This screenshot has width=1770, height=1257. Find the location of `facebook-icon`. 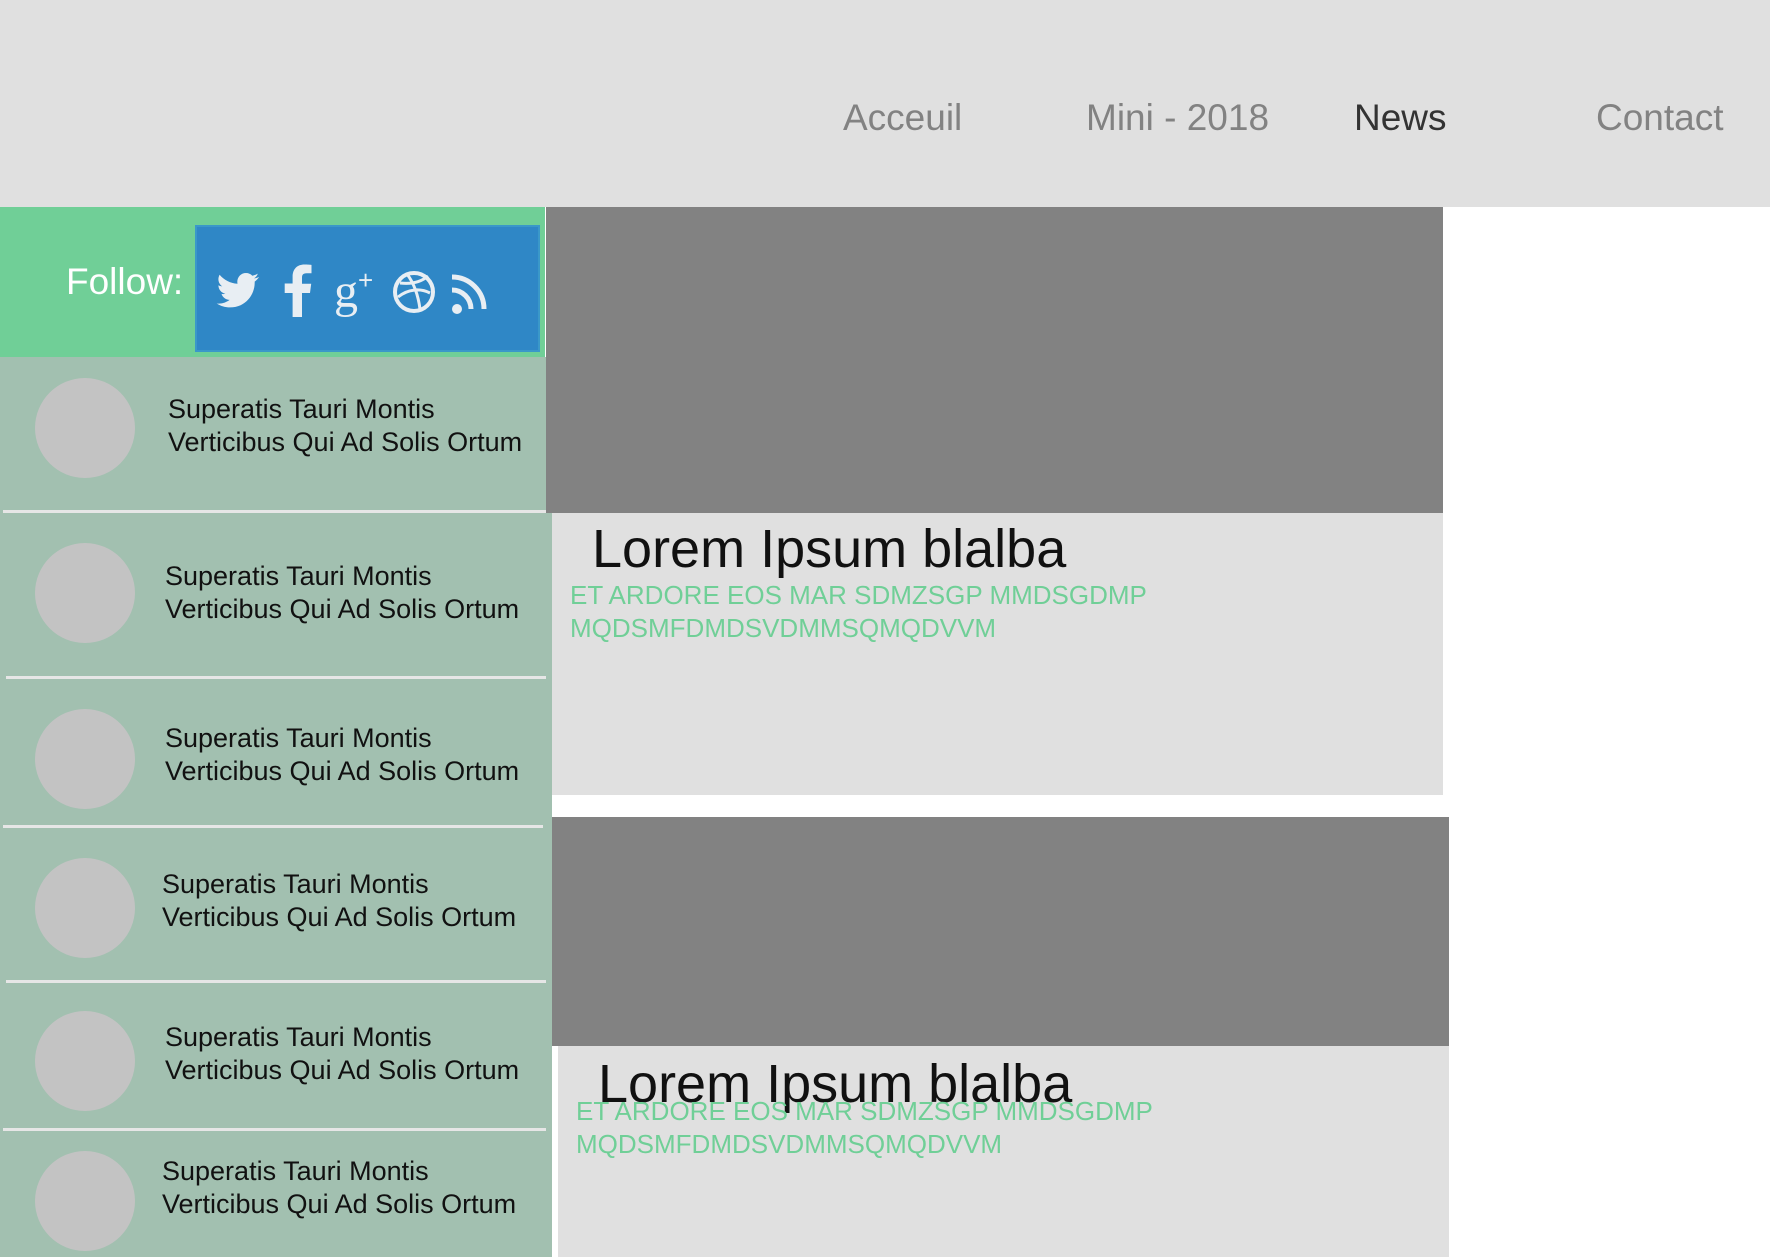

facebook-icon is located at coordinates (299, 290).